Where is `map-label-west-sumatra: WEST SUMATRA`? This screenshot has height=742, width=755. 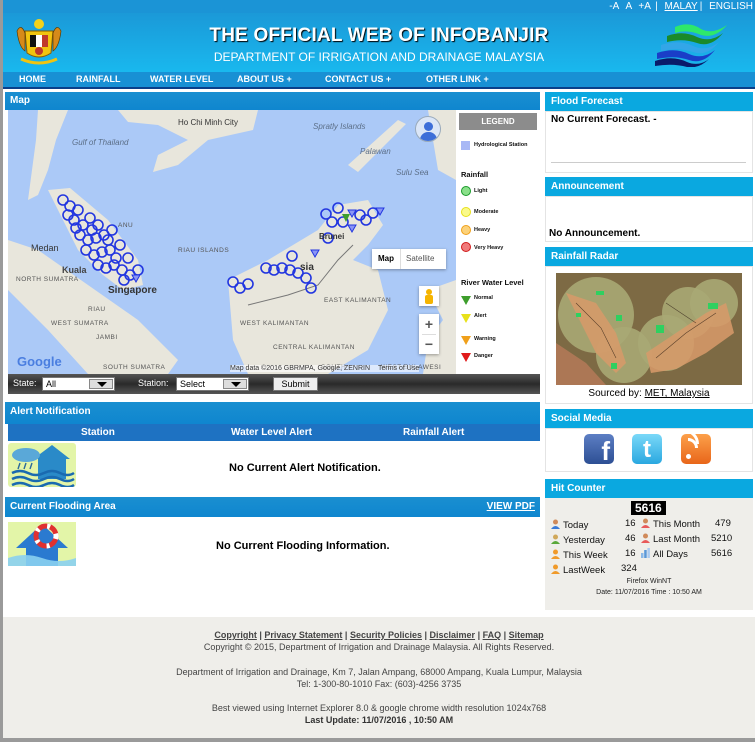 map-label-west-sumatra: WEST SUMATRA is located at coordinates (80, 323).